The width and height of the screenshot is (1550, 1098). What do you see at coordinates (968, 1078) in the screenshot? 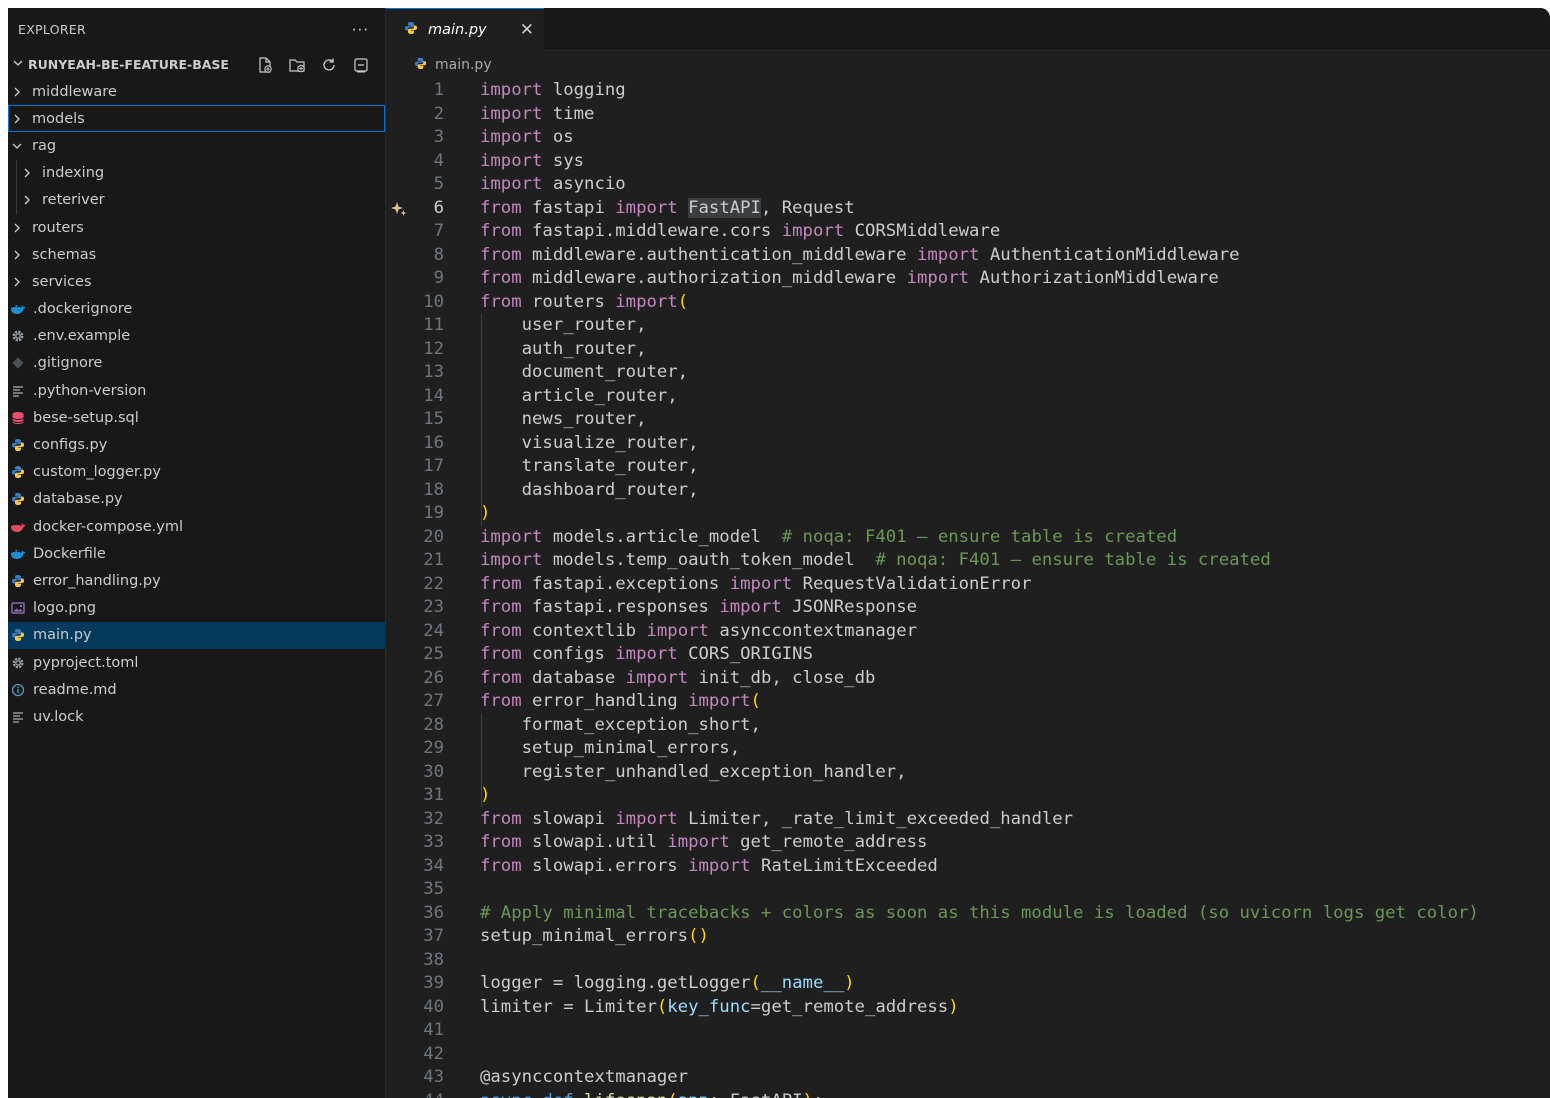
I see `code-line: 43 @asynccontextmanager` at bounding box center [968, 1078].